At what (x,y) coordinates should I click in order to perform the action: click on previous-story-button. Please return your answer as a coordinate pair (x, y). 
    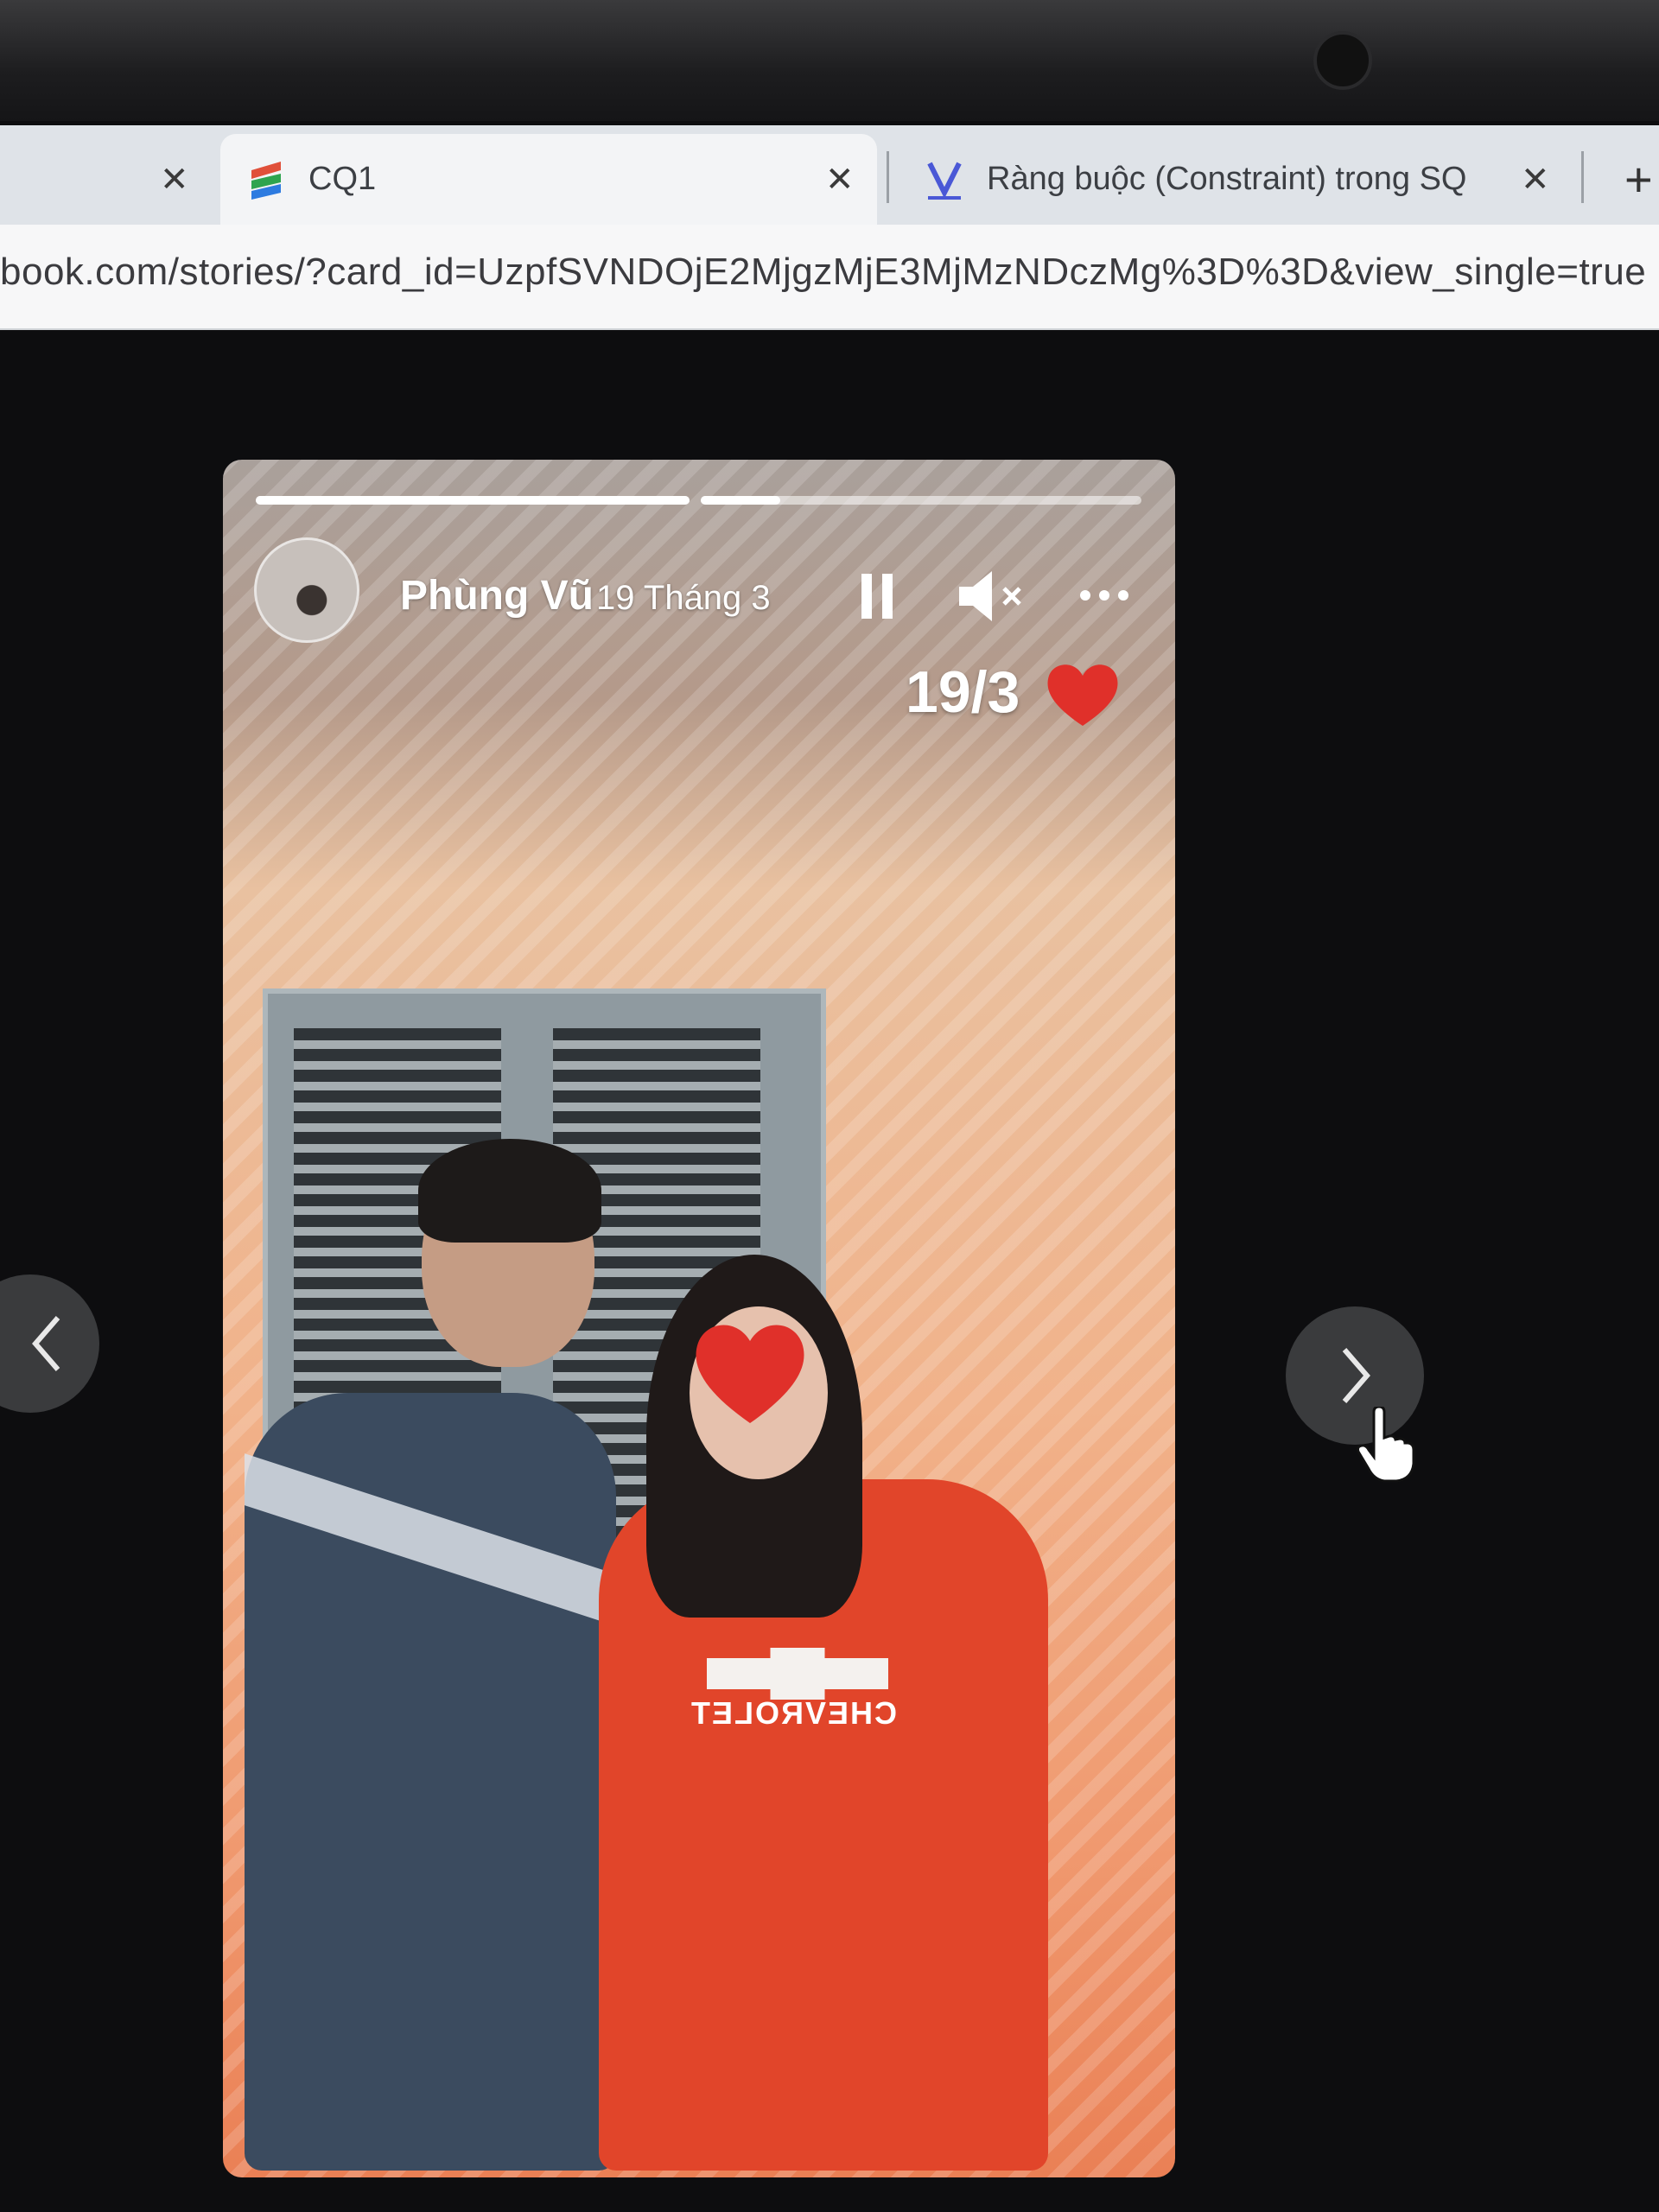
    Looking at the image, I should click on (49, 1343).